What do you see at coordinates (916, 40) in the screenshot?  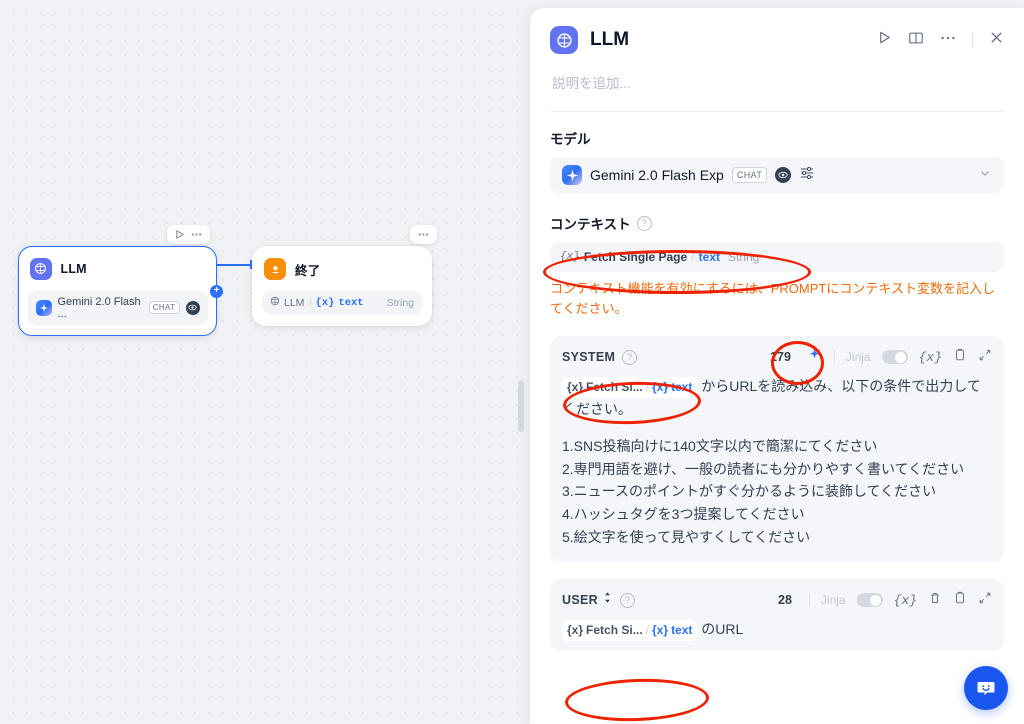 I see `help-book-icon` at bounding box center [916, 40].